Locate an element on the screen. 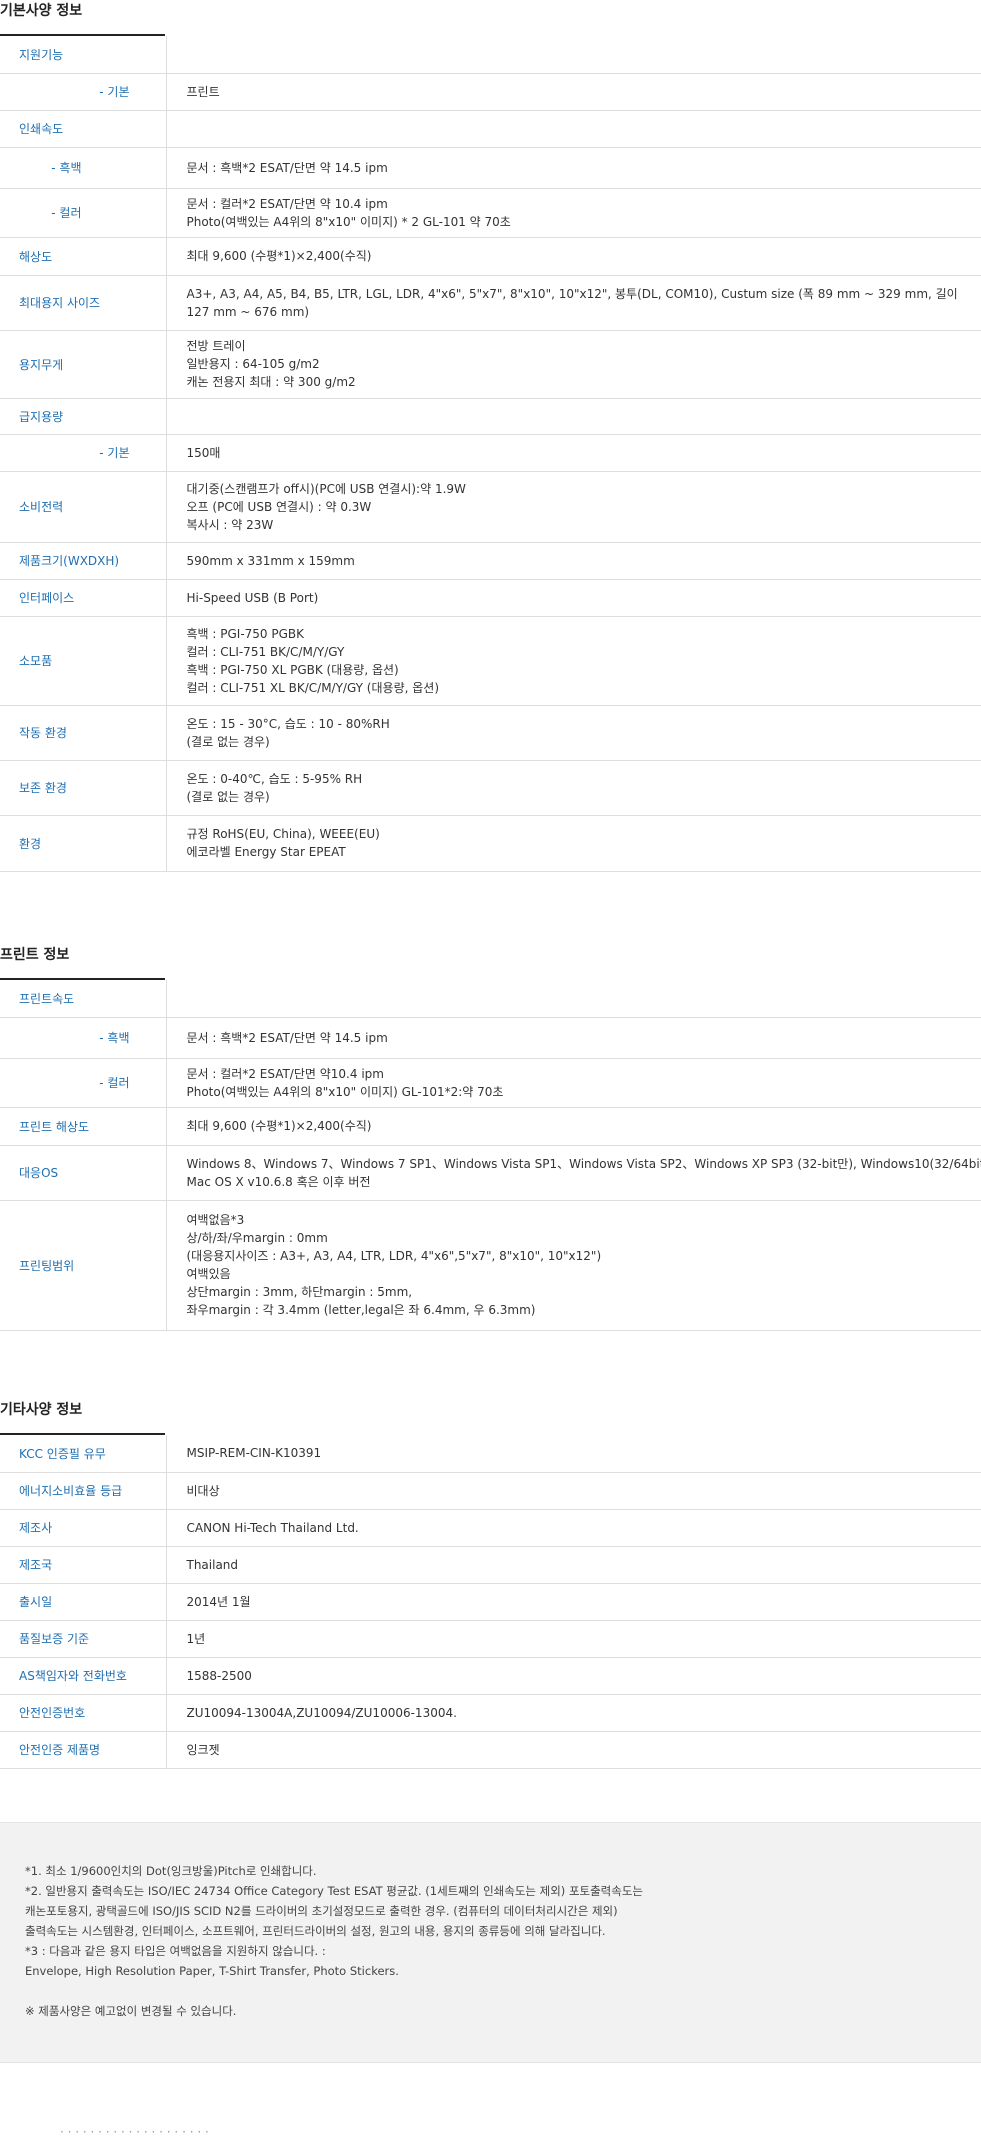  spec-label-text: 제품크기(WXDXH) is located at coordinates (69, 561).